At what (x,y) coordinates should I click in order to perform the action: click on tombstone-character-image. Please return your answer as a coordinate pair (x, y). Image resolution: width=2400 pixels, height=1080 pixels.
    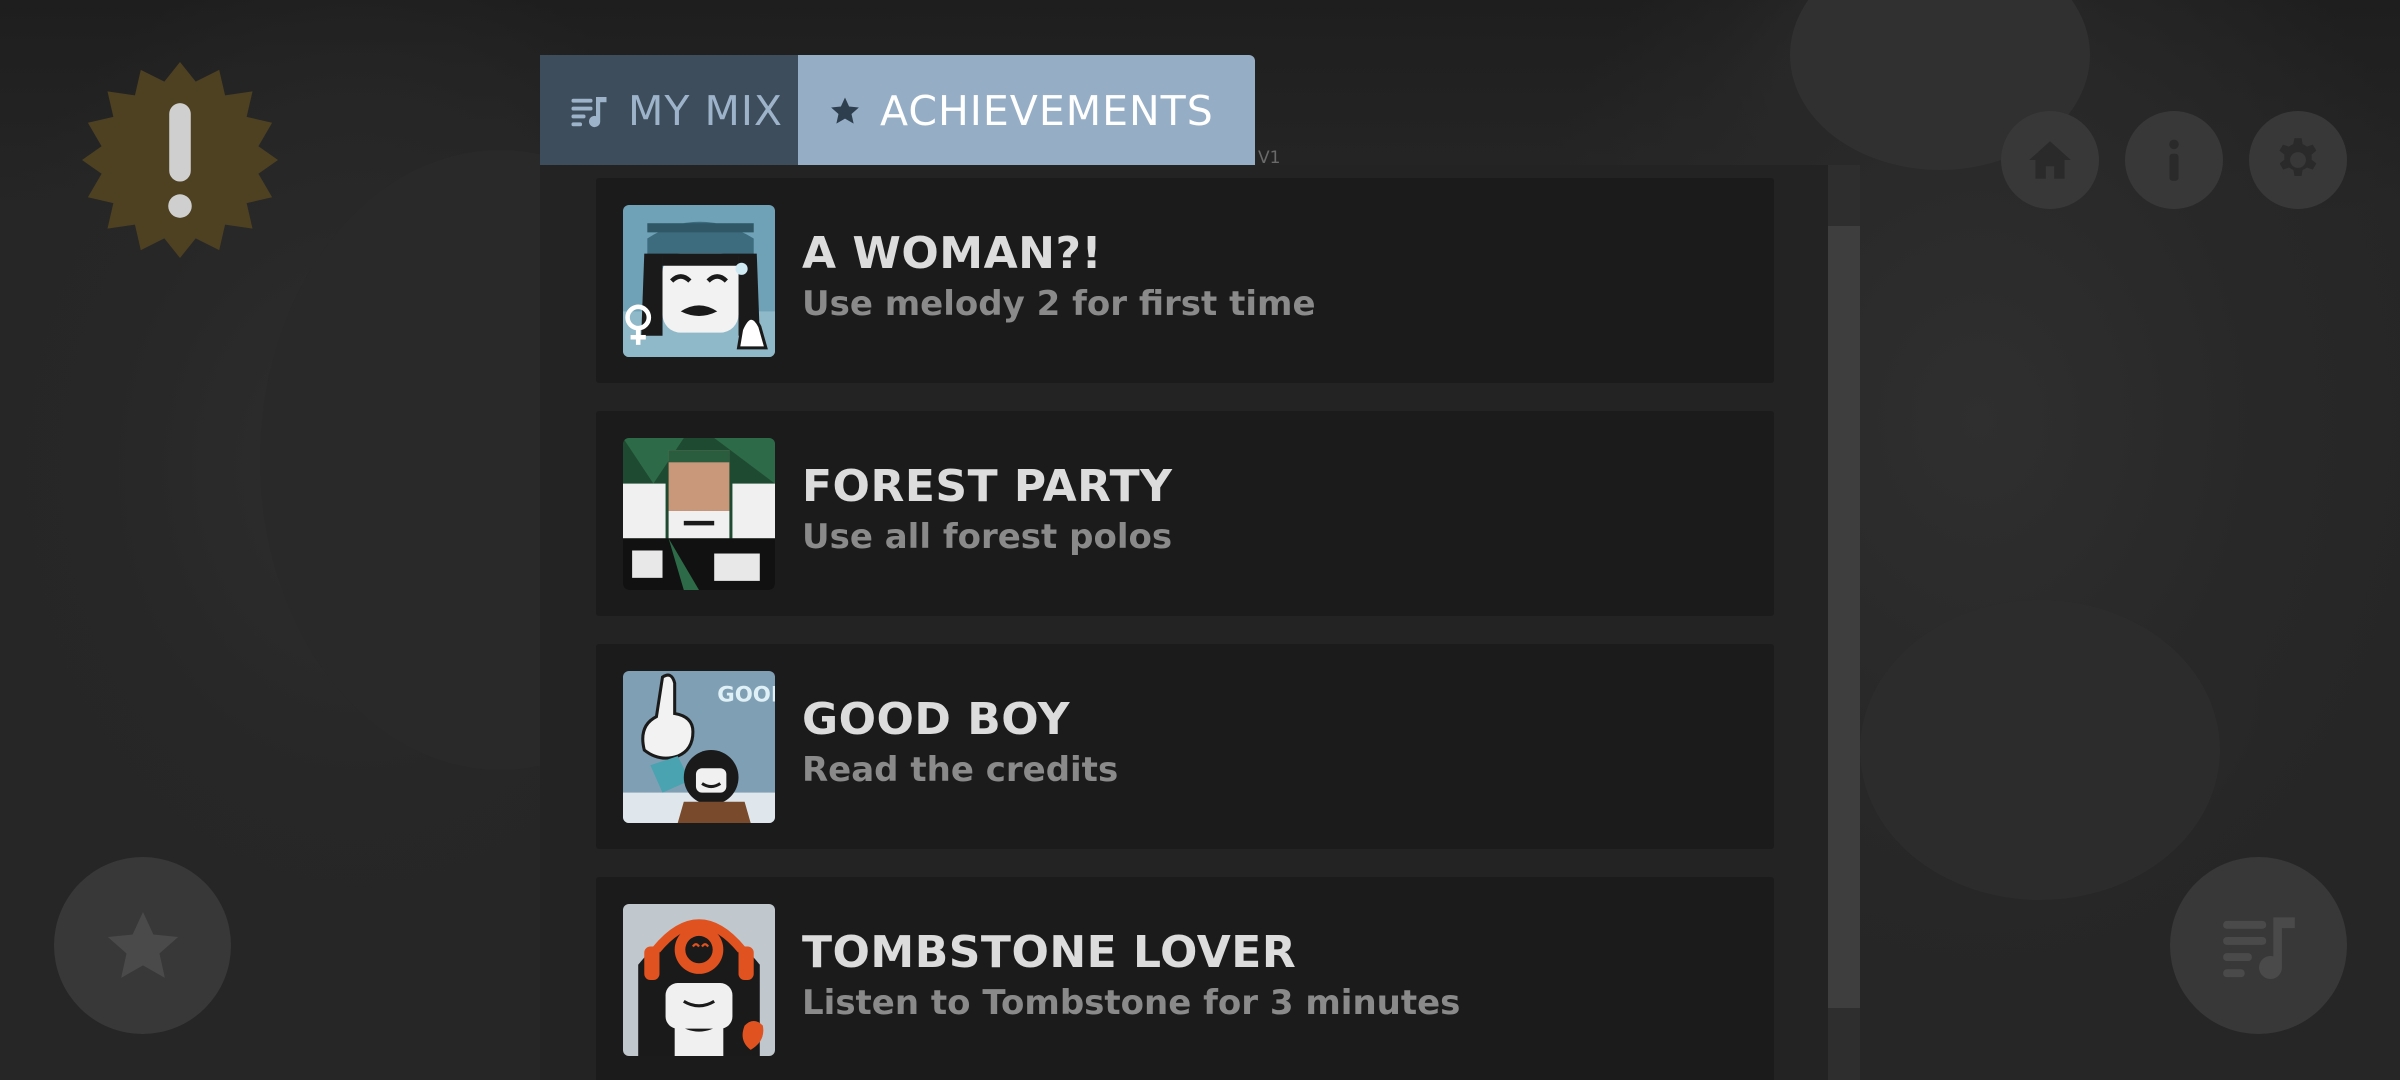
    Looking at the image, I should click on (699, 980).